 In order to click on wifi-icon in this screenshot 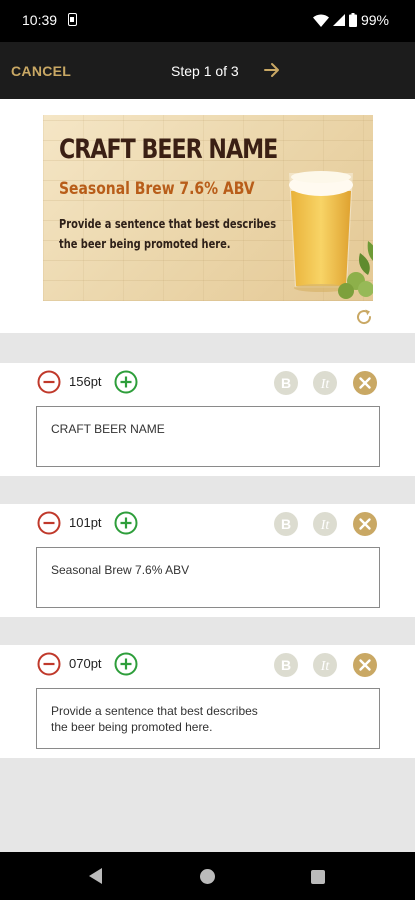, I will do `click(320, 20)`.